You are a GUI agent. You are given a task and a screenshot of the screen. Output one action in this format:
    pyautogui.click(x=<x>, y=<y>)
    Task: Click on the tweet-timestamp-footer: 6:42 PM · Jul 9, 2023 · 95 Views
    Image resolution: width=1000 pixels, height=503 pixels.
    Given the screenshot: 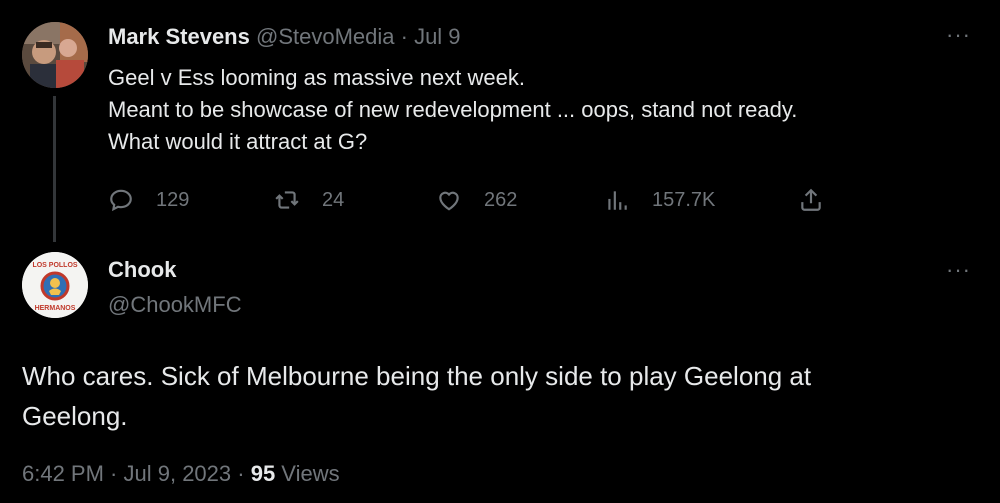 What is the action you would take?
    pyautogui.click(x=181, y=474)
    